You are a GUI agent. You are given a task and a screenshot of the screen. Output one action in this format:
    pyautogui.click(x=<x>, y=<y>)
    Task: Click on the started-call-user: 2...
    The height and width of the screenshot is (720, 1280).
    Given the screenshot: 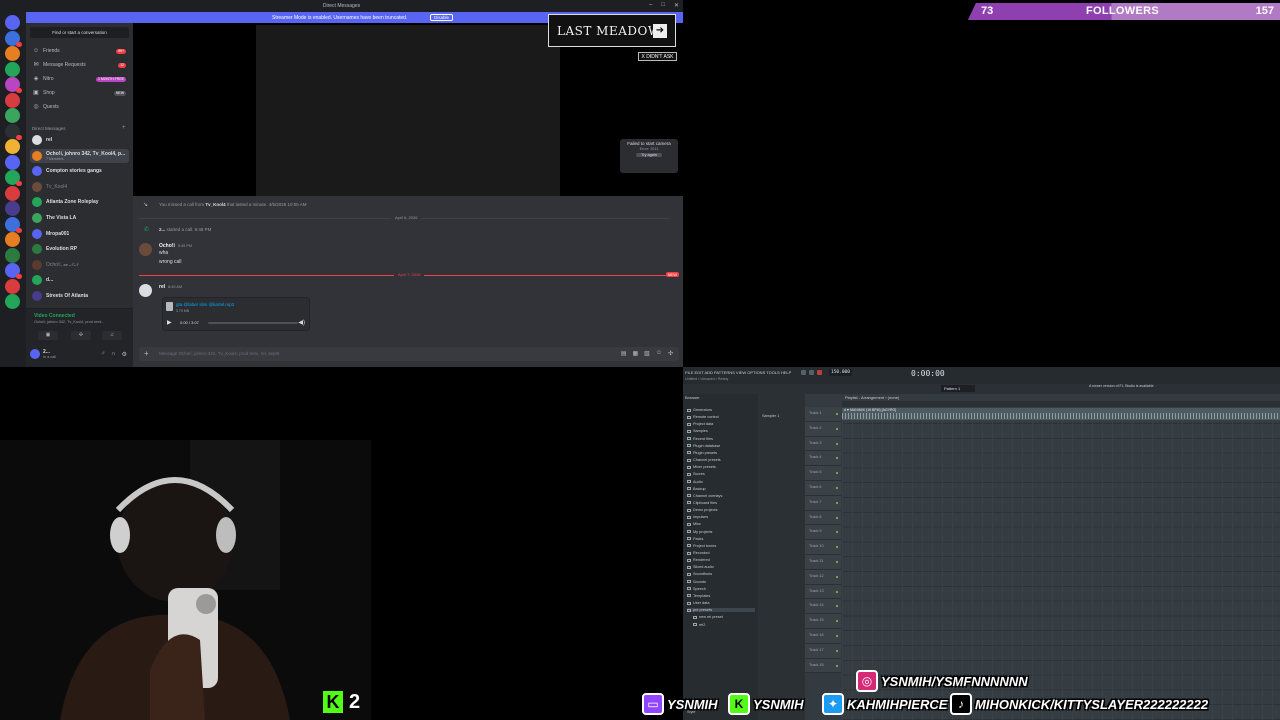 What is the action you would take?
    pyautogui.click(x=162, y=229)
    